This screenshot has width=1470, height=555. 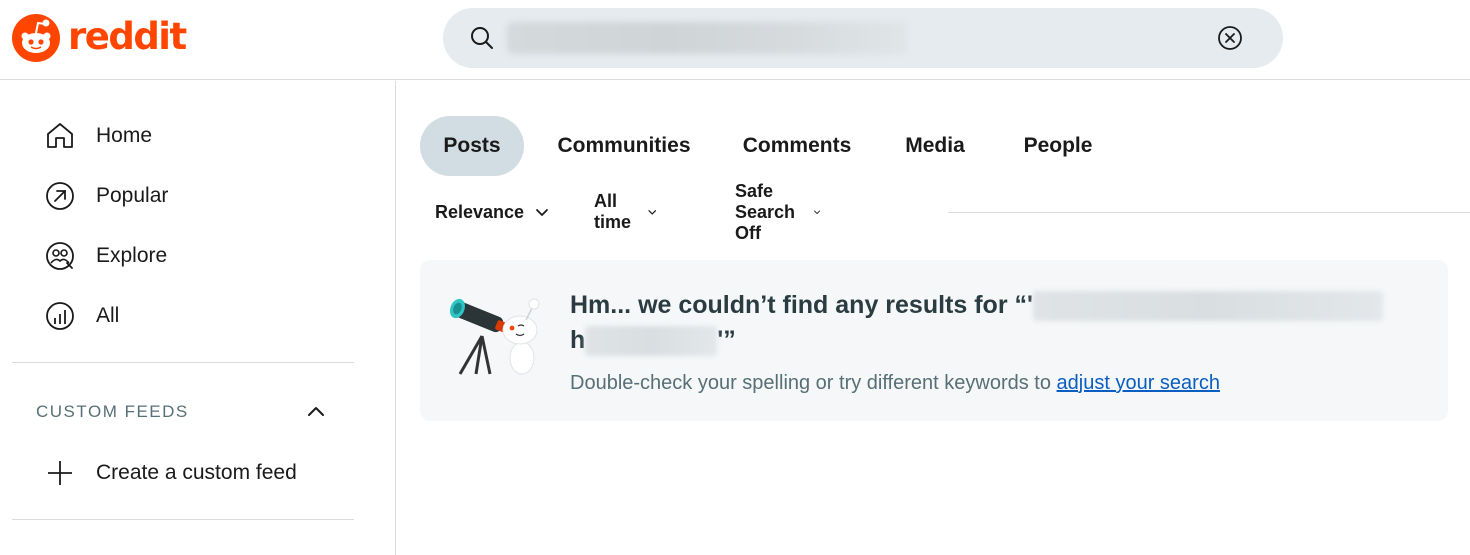 I want to click on chevron-up-icon, so click(x=316, y=412).